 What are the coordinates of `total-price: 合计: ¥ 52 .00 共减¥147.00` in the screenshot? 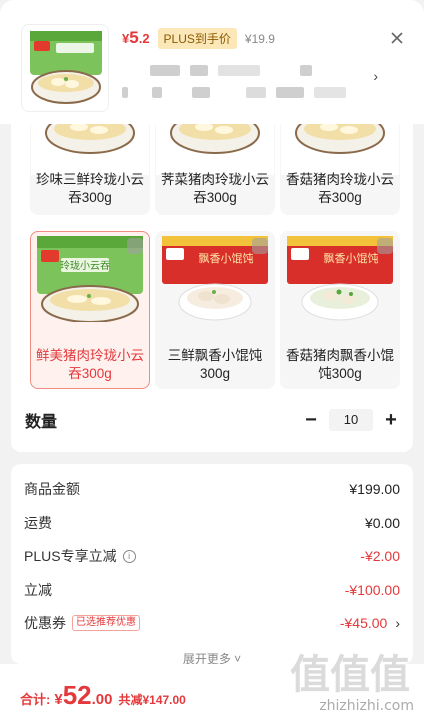 It's located at (103, 695).